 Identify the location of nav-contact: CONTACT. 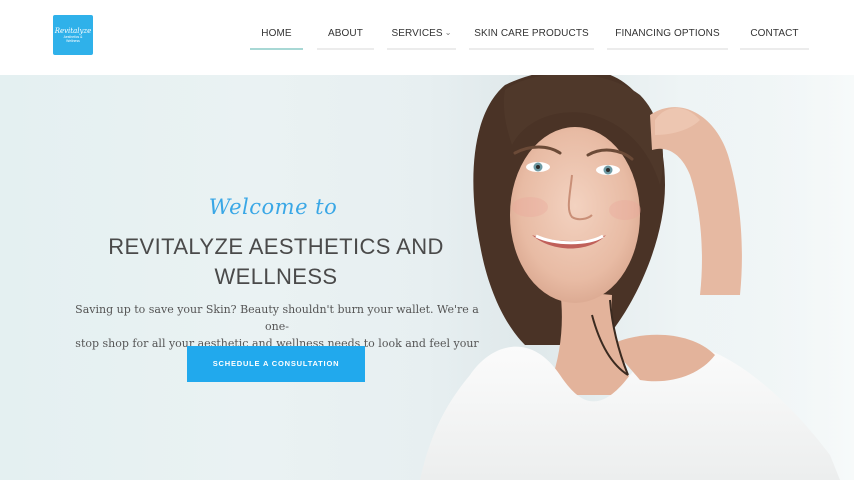
(774, 35).